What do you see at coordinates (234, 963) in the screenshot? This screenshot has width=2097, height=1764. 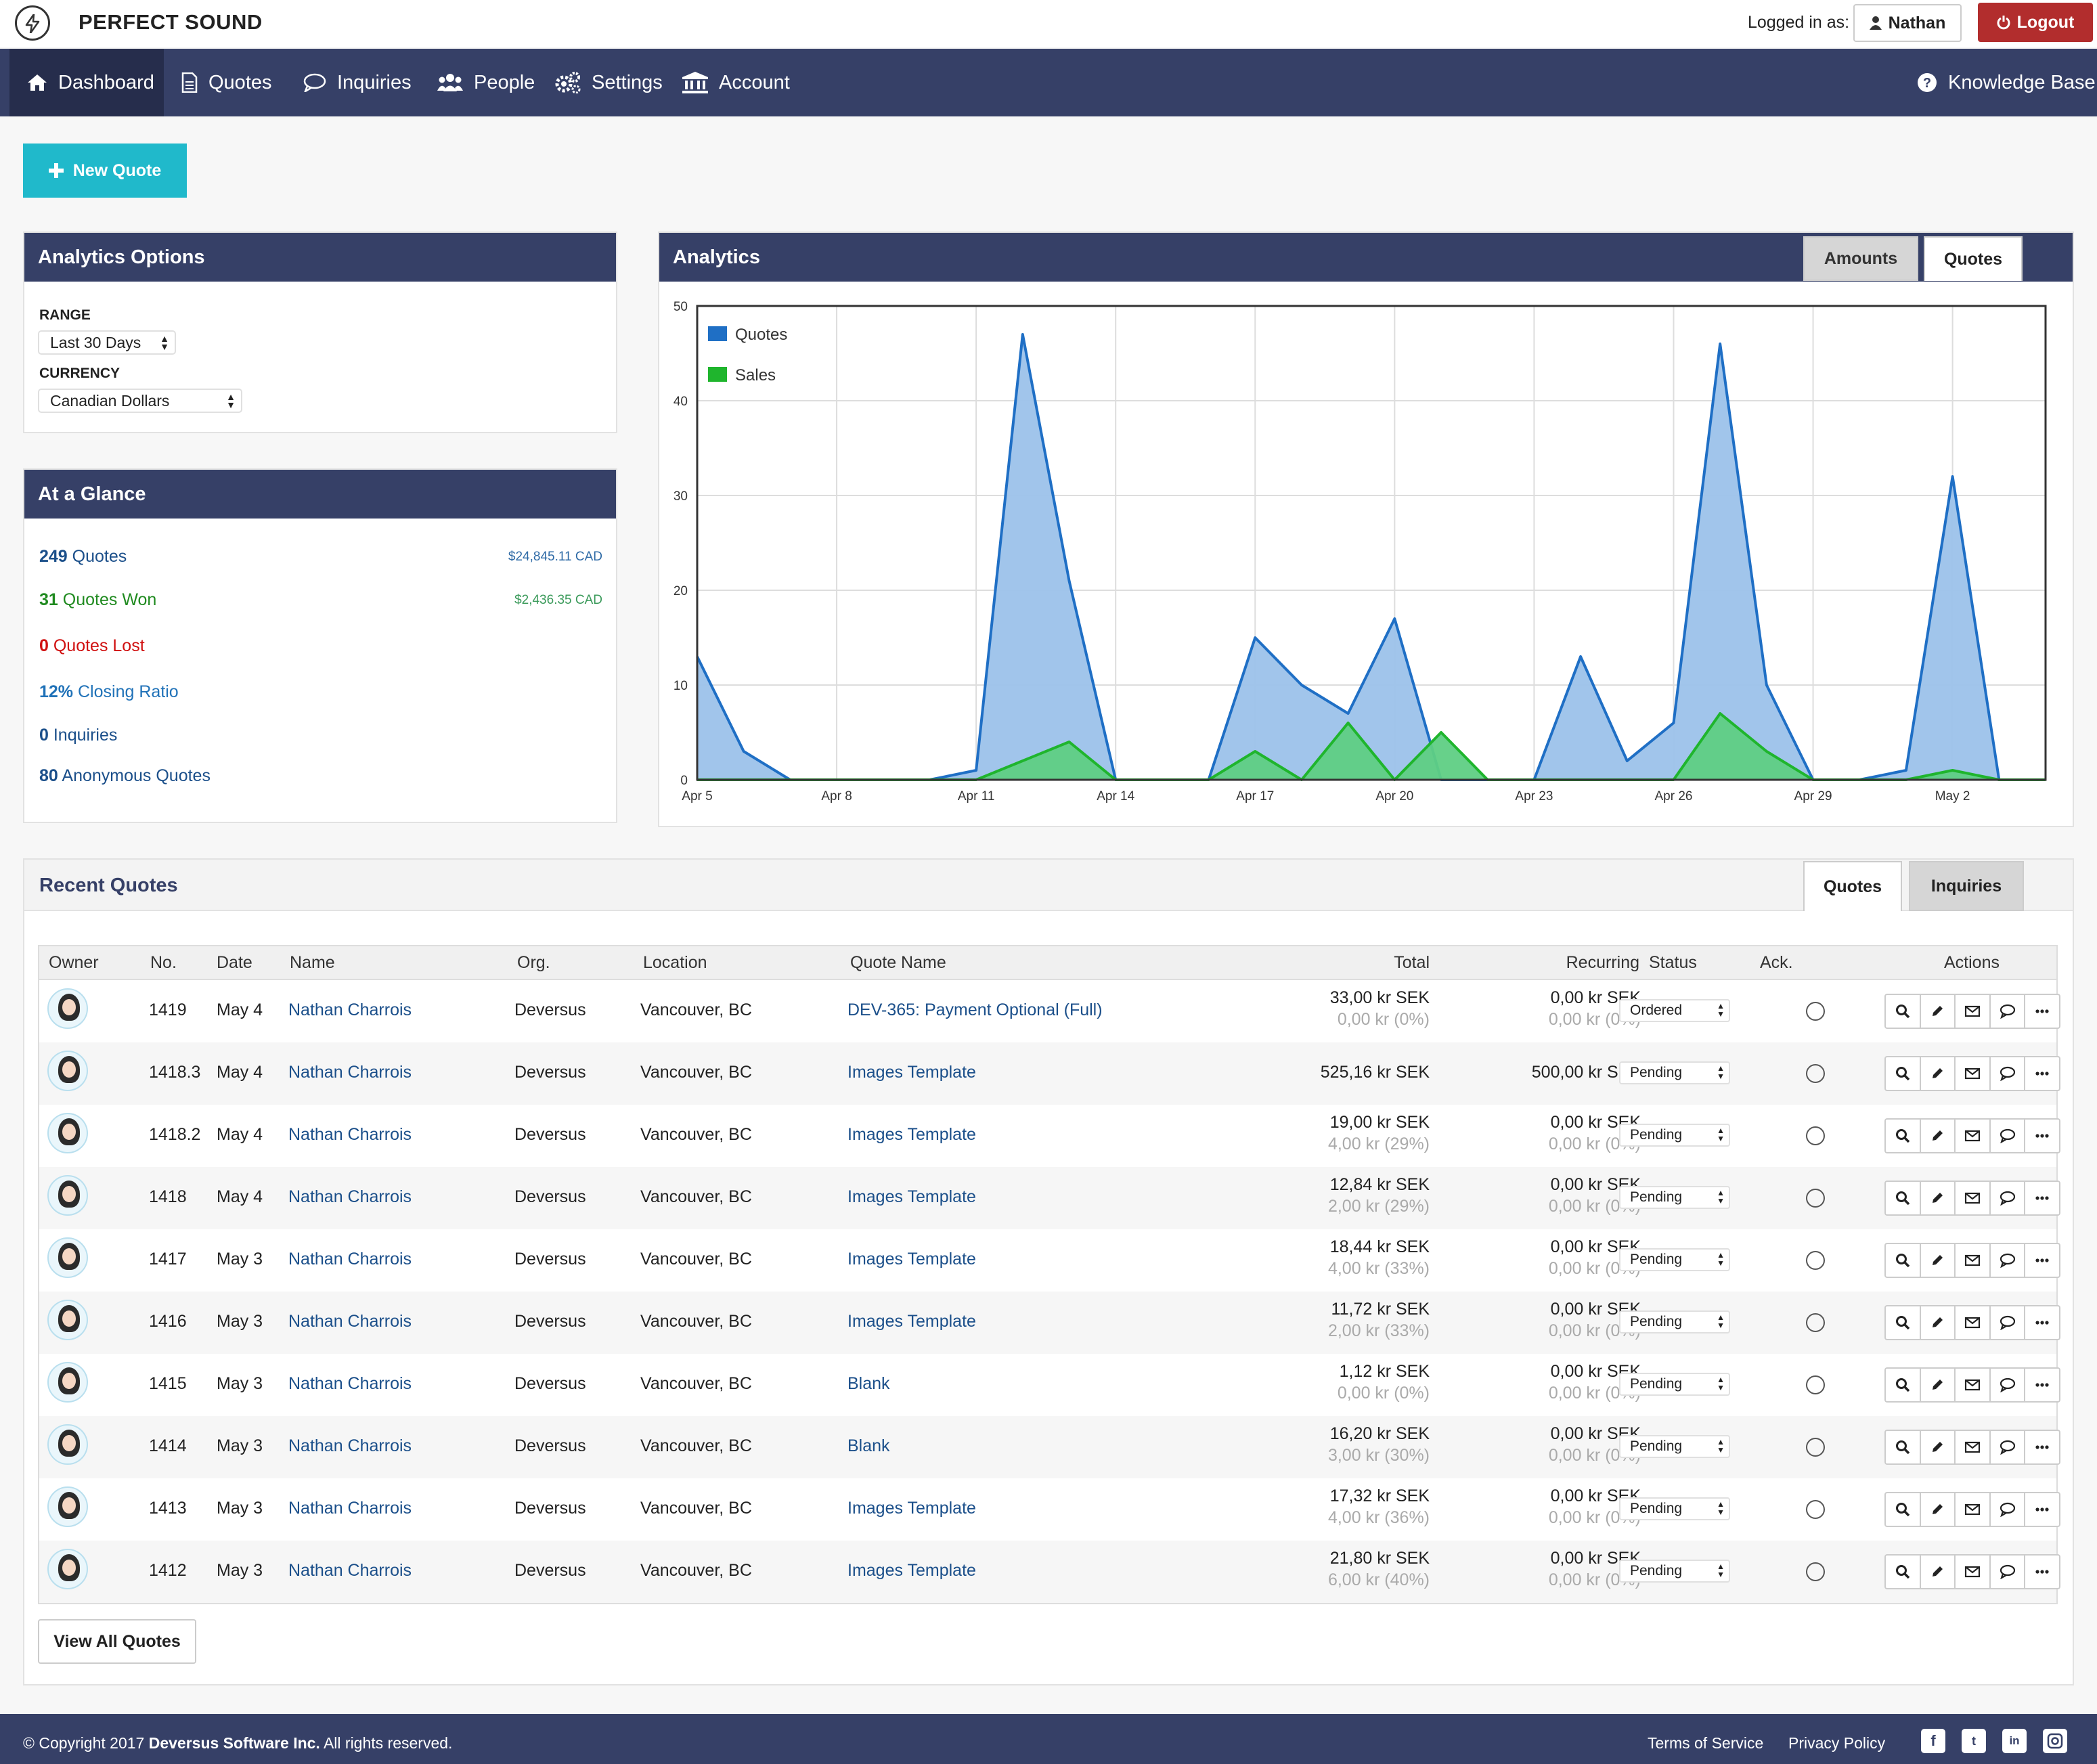 I see `col-date: Date` at bounding box center [234, 963].